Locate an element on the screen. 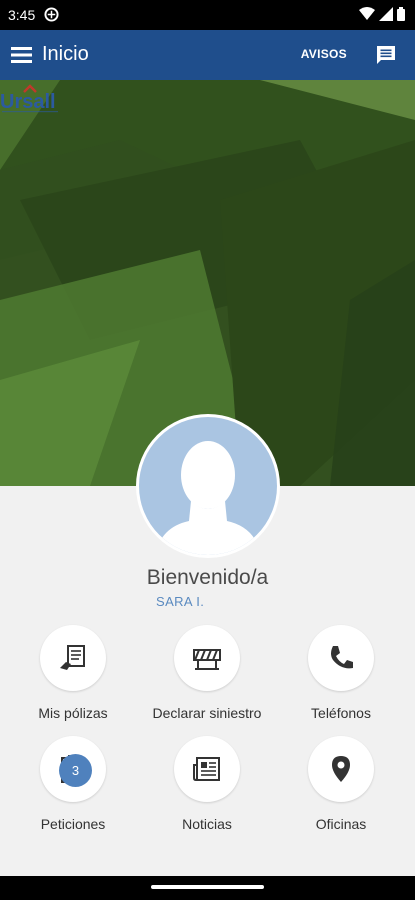 This screenshot has width=415, height=900. roadblock-icon is located at coordinates (207, 659).